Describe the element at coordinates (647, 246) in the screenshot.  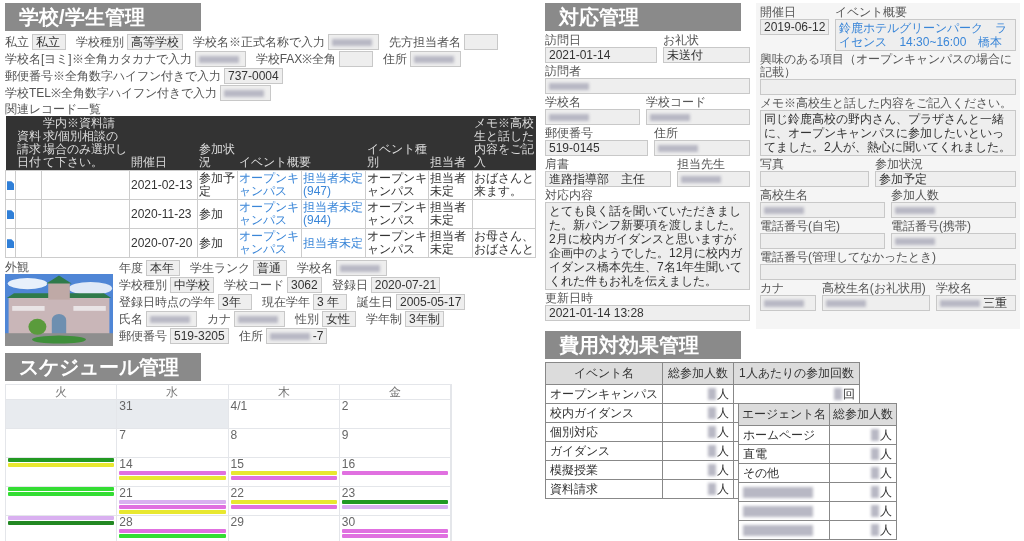
I see `text-area: とても良く話を聞いていただきました。新パンフ新要項を渡しました。2月に校内ガイダンスと思いますが企画中のようでした。12月に校内ガイダンス橋本先生、7名1年生聞いてくれた件もお礼を伝えました。` at that location.